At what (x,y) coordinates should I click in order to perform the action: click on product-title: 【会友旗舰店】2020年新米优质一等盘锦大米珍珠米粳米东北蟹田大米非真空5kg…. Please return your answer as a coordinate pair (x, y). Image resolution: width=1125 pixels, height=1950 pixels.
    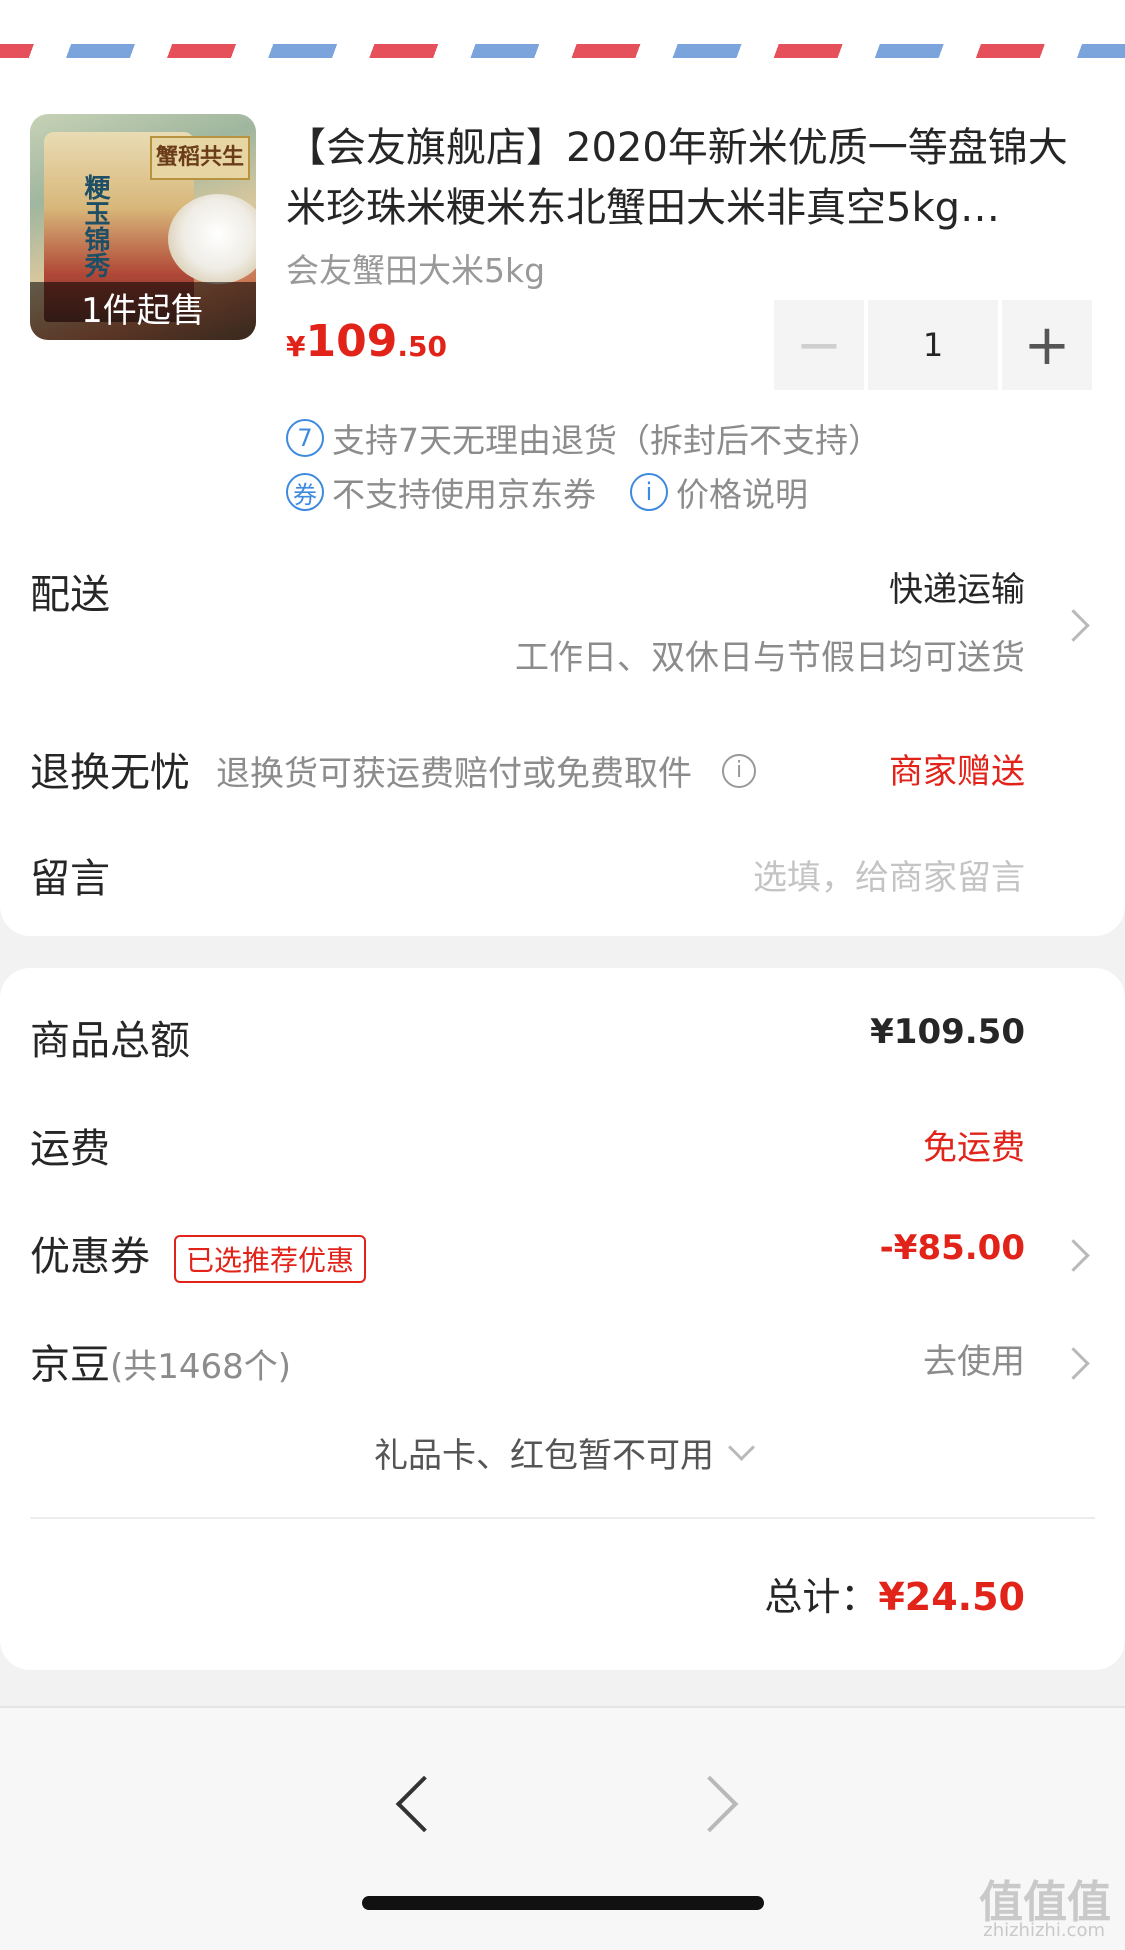
    Looking at the image, I should click on (686, 178).